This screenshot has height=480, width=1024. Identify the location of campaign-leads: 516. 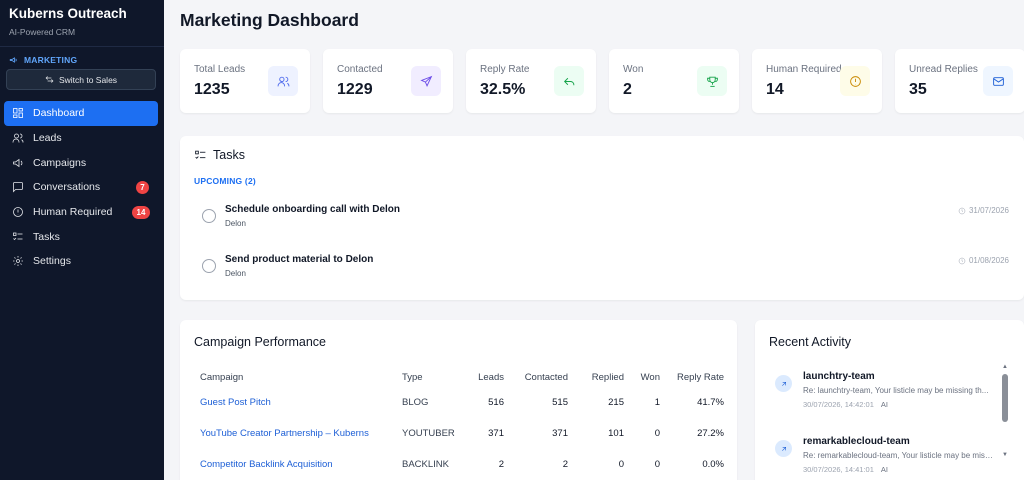
(496, 402).